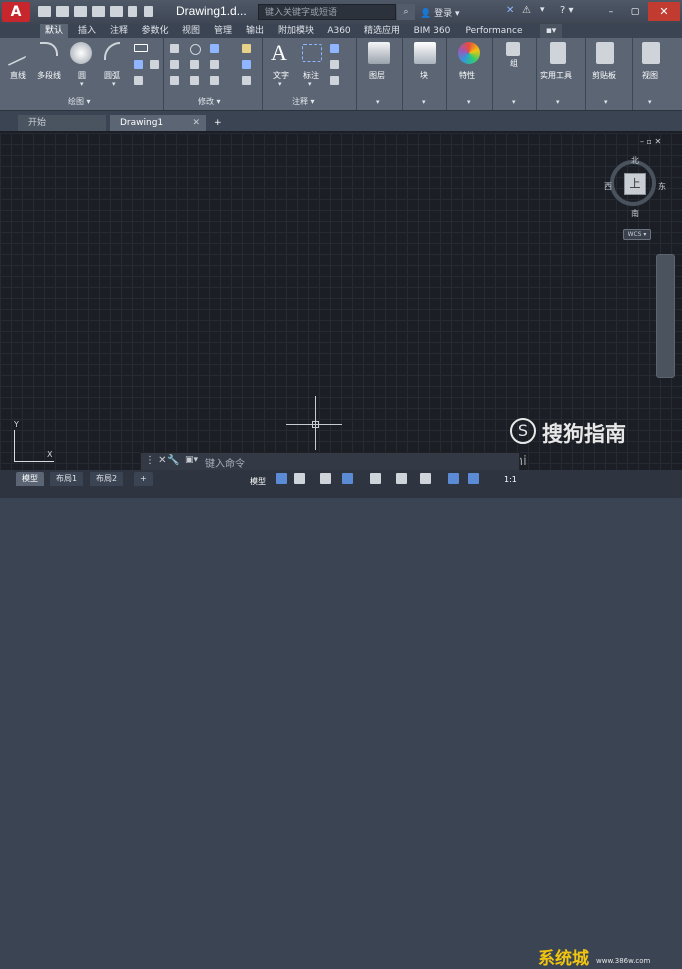  What do you see at coordinates (281, 478) in the screenshot?
I see `grid-icon` at bounding box center [281, 478].